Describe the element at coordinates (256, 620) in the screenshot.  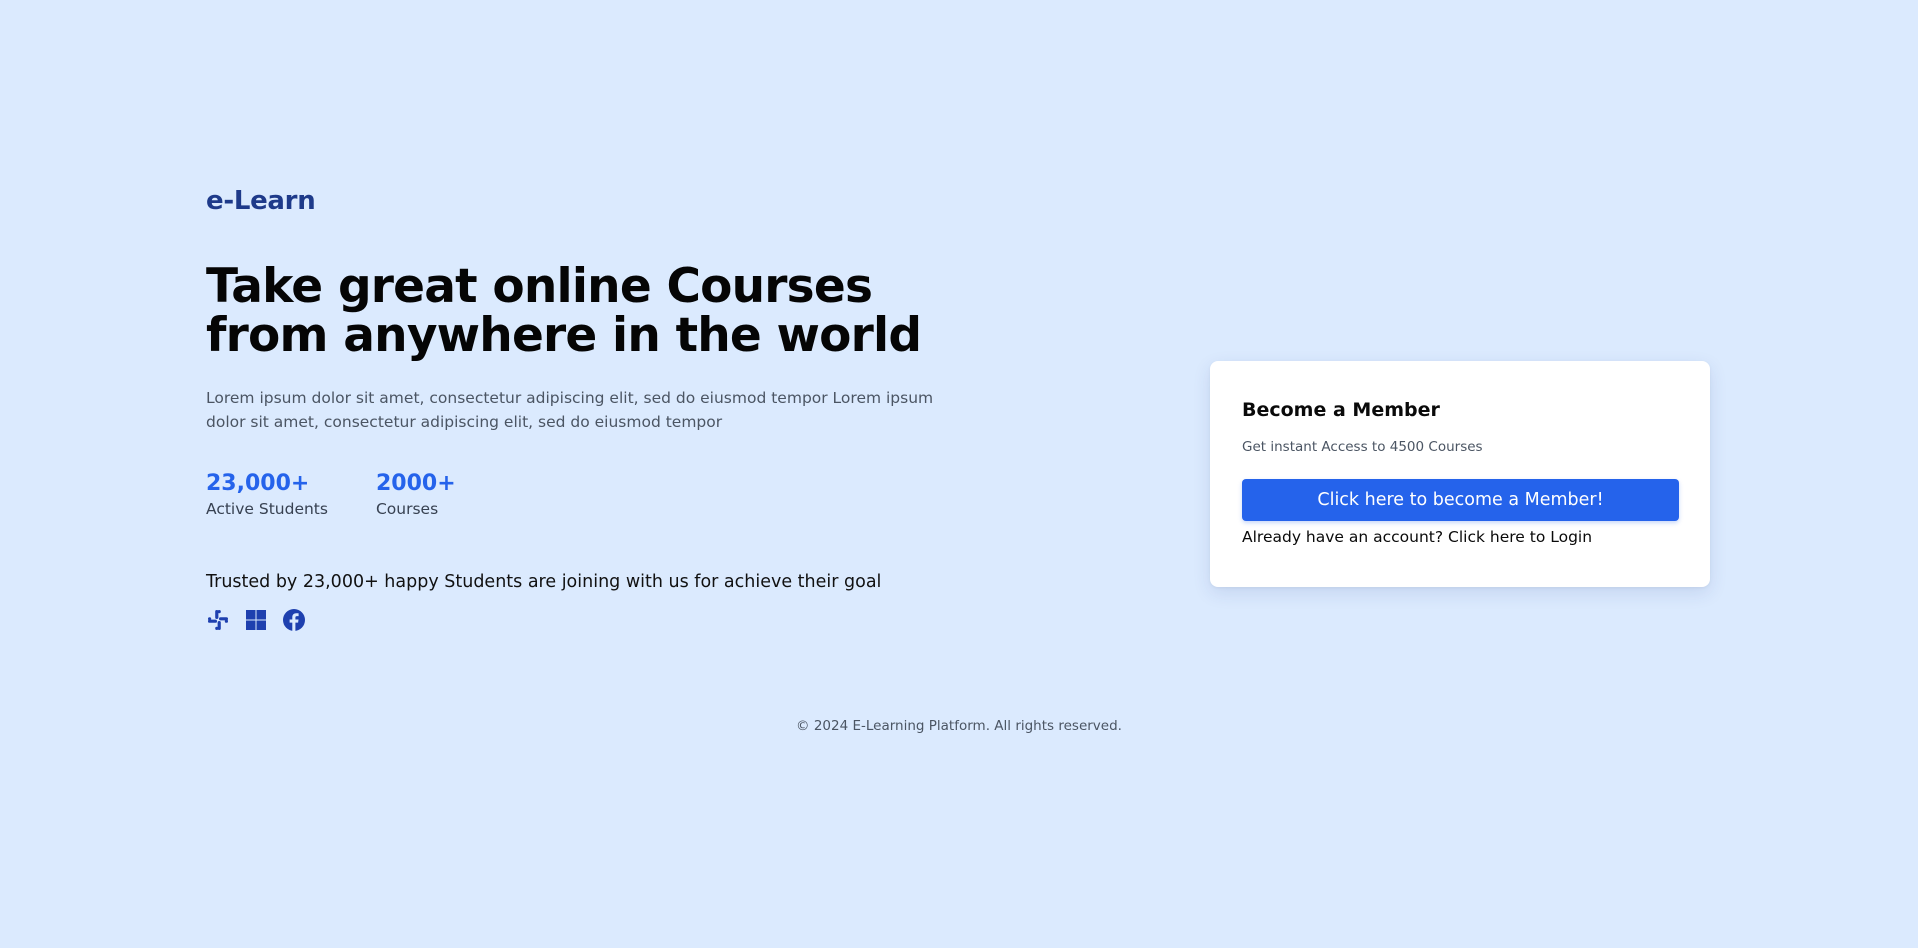
I see `windows-icon` at that location.